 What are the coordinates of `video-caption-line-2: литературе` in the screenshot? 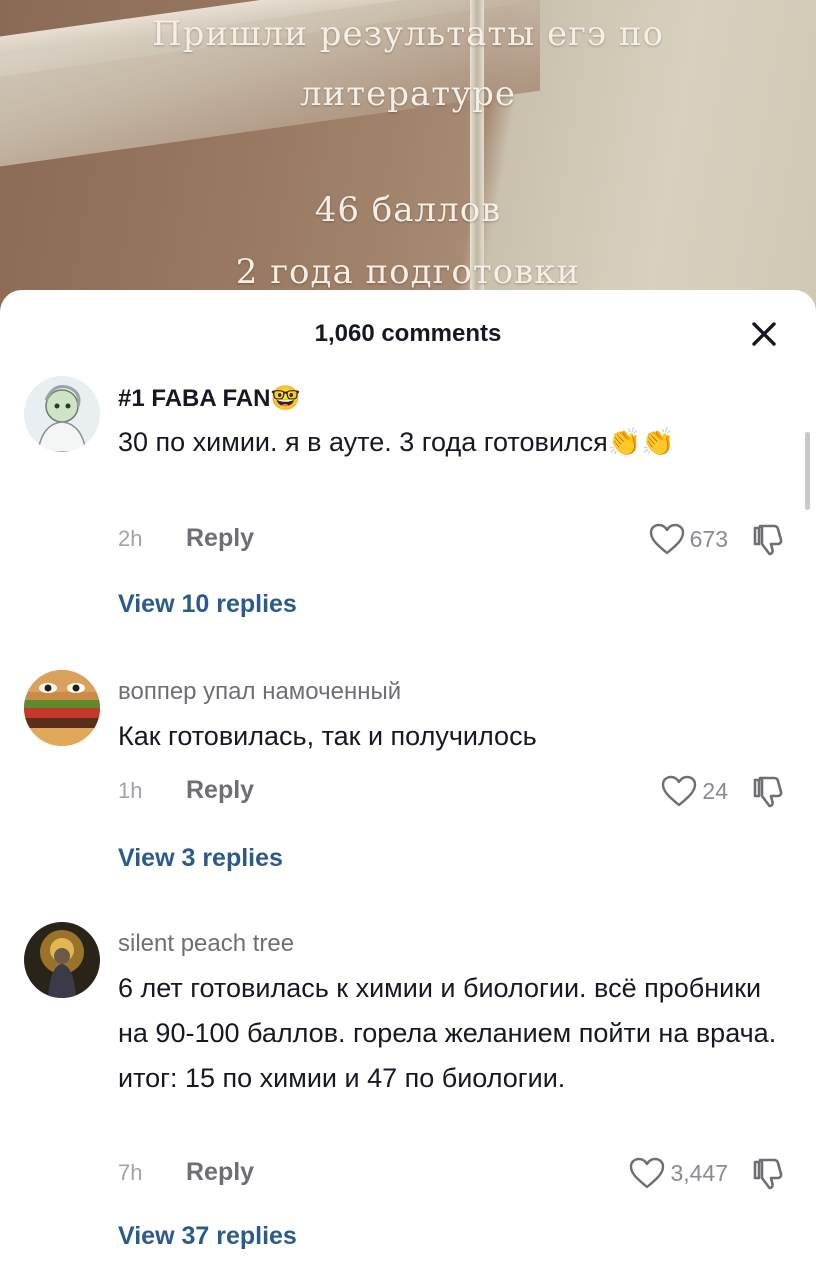 It's located at (408, 94).